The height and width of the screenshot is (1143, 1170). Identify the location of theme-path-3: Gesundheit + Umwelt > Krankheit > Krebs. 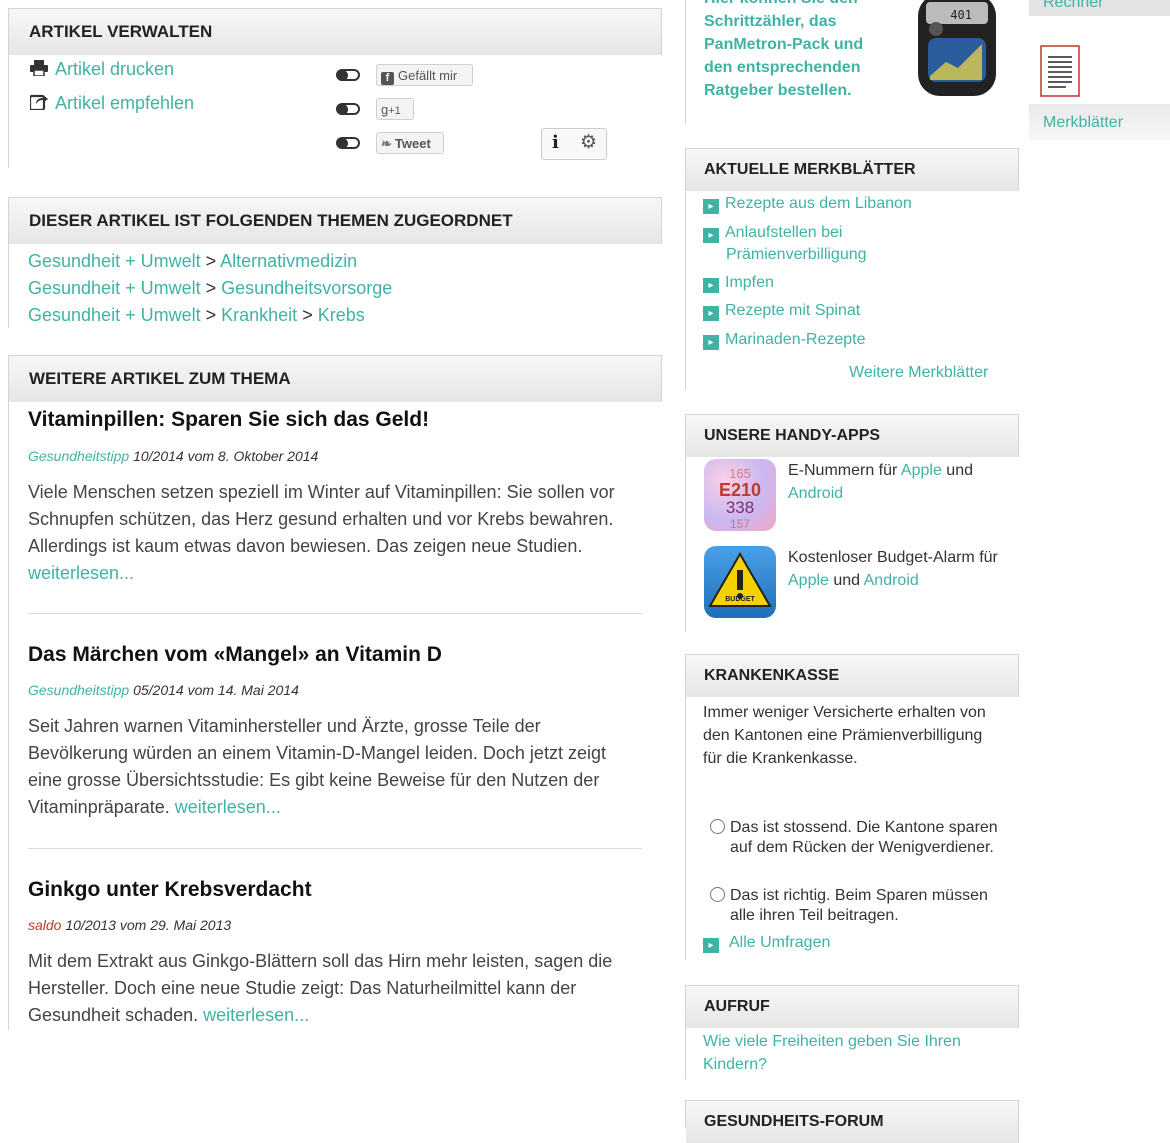
(196, 315).